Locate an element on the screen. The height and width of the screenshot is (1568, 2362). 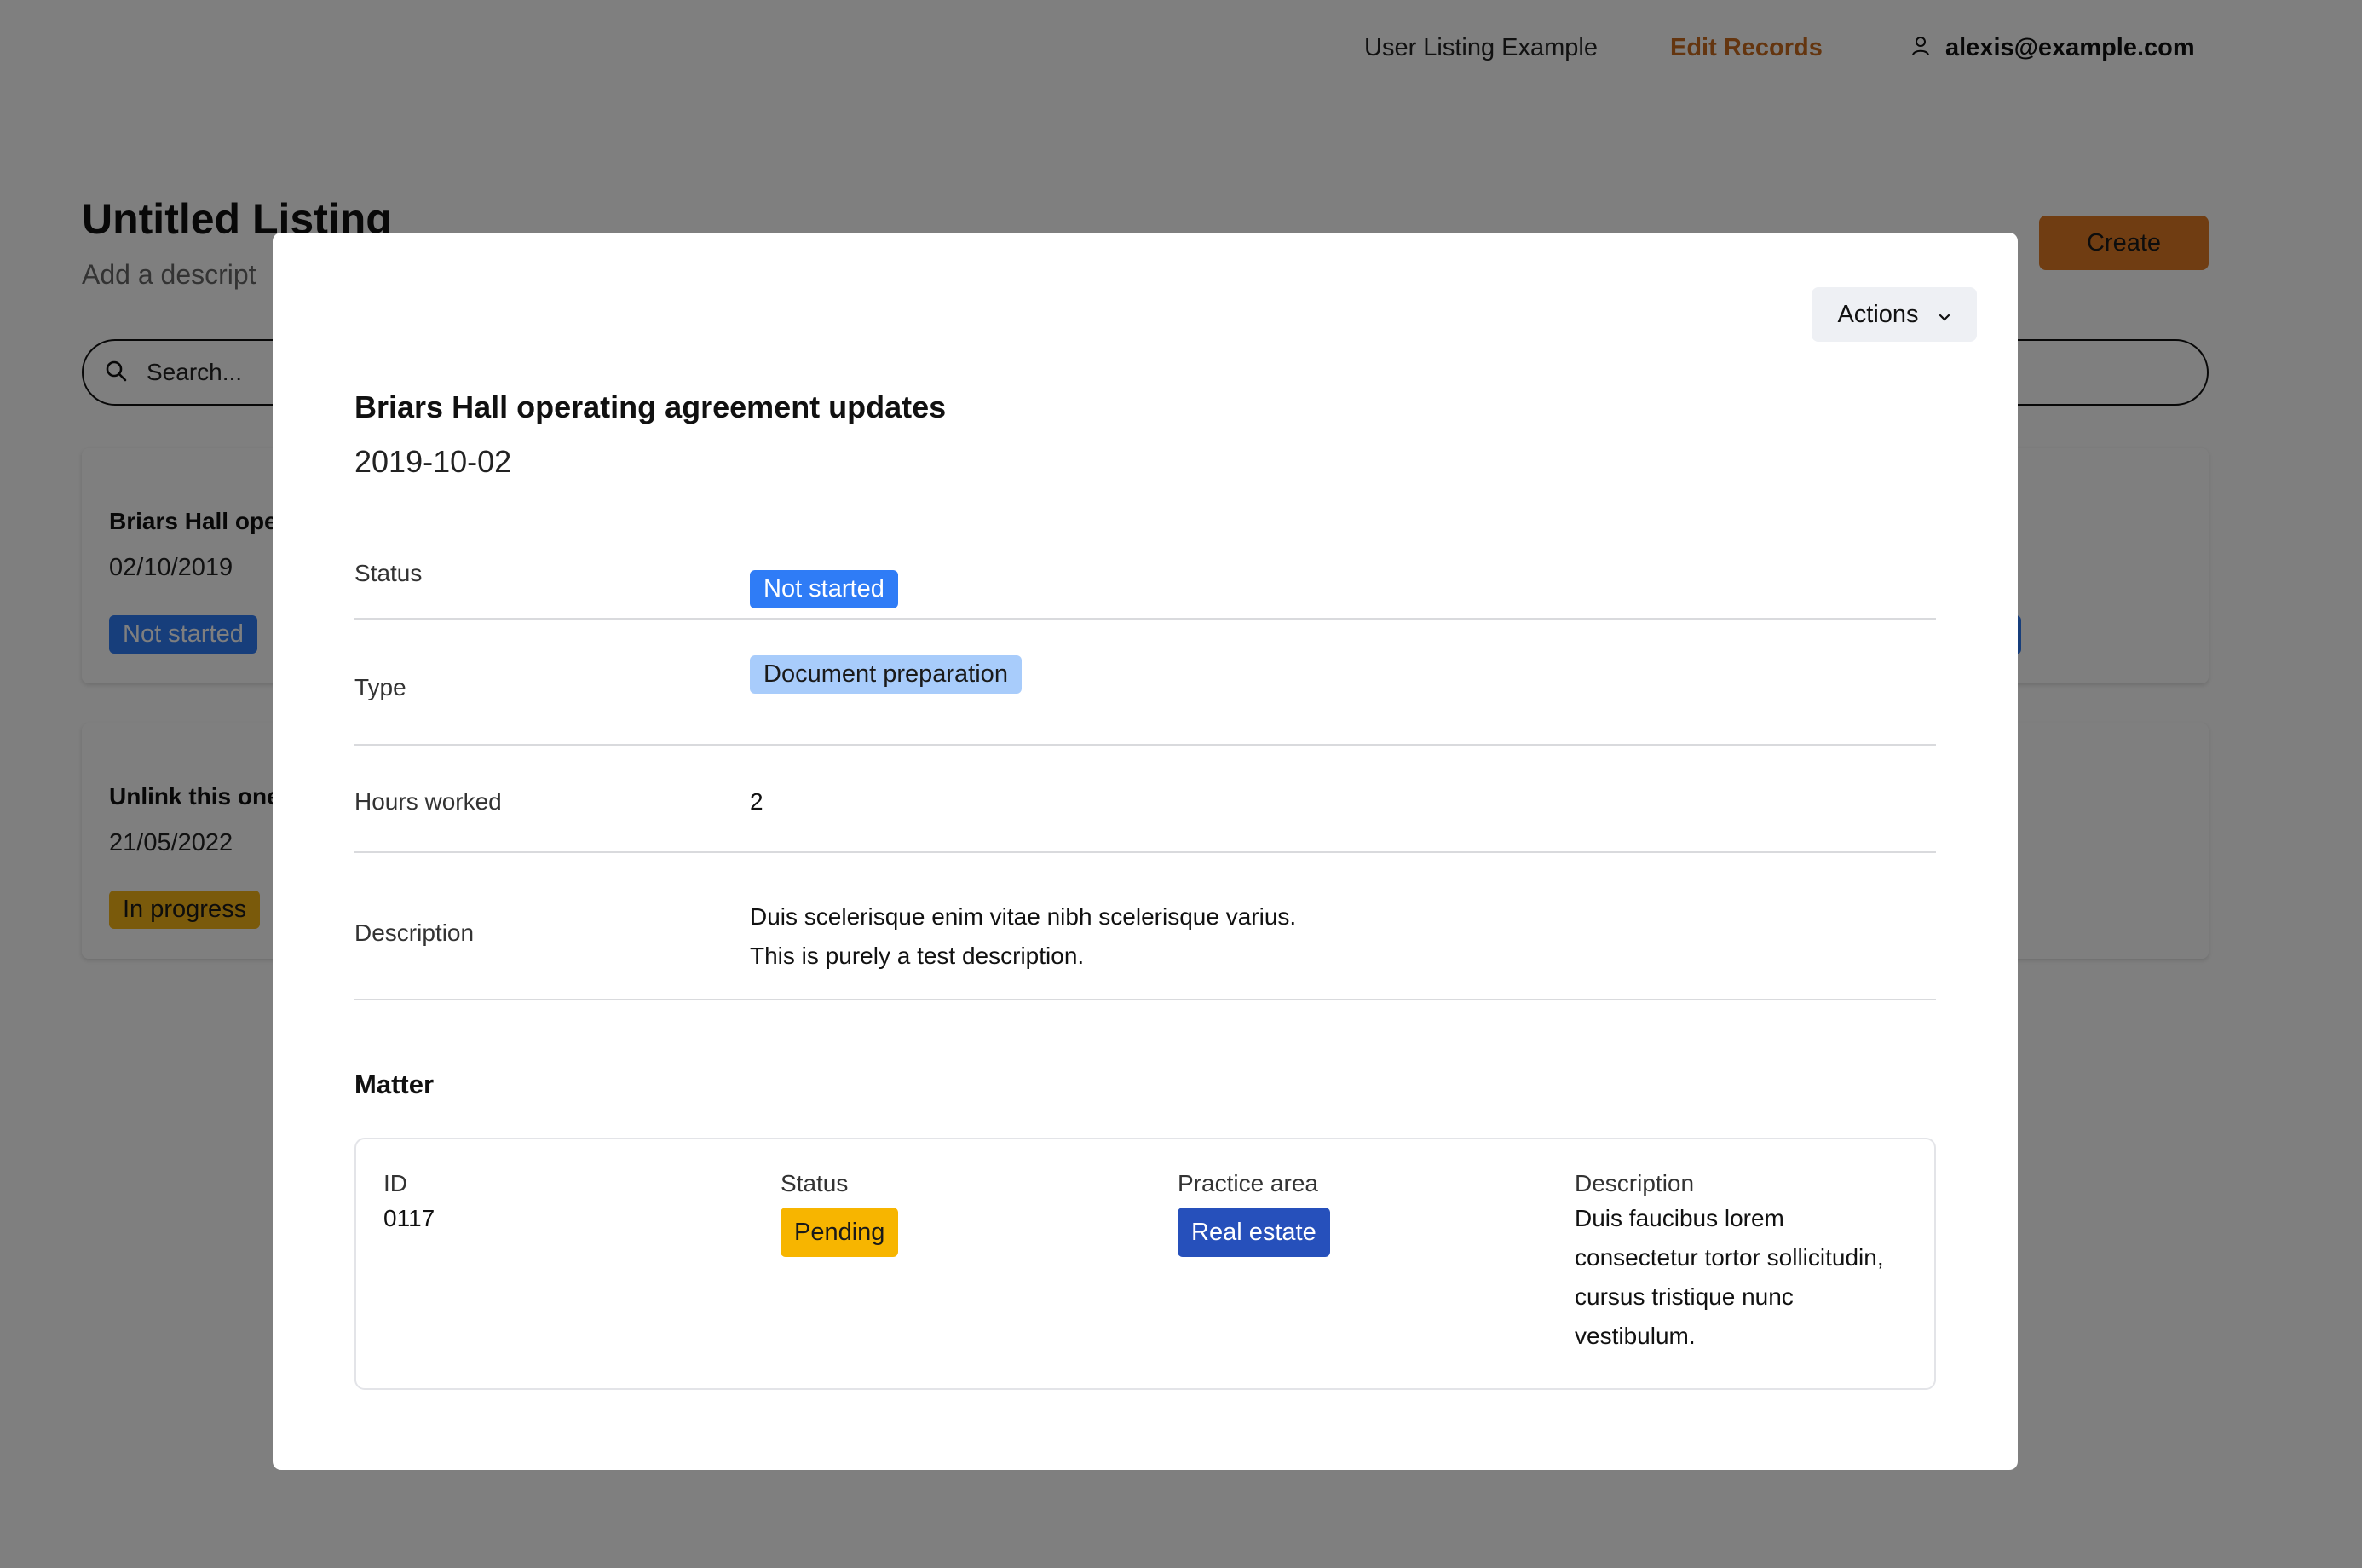
actions-label: Actions is located at coordinates (1878, 314).